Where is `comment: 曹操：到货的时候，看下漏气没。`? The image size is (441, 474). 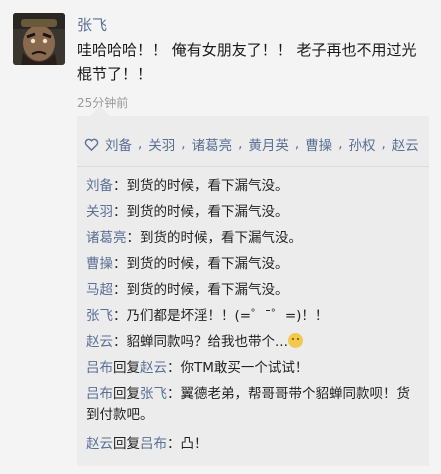 comment: 曹操：到货的时候，看下漏气没。 is located at coordinates (254, 264).